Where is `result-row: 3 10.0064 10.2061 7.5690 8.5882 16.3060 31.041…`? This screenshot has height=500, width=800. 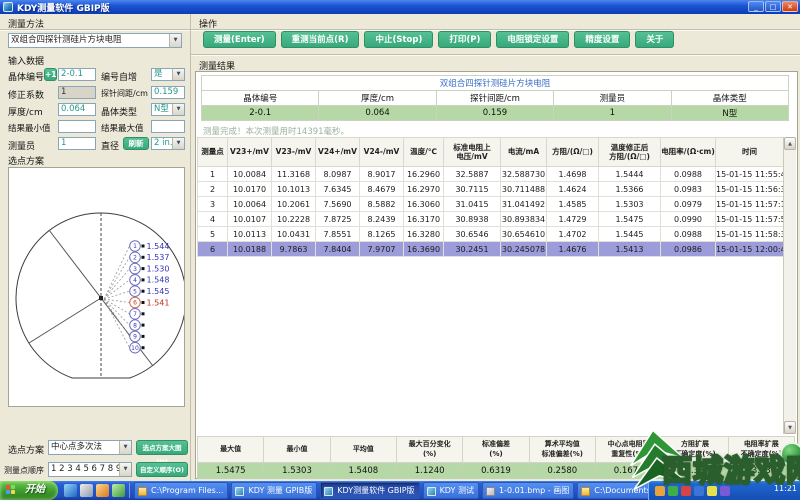 result-row: 3 10.0064 10.2061 7.5690 8.5882 16.3060 31.041… is located at coordinates (490, 204).